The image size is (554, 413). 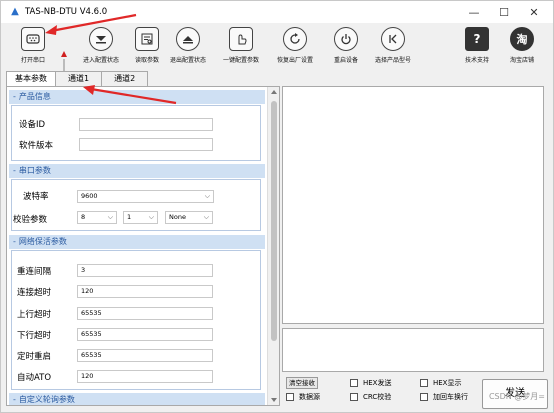 I want to click on taobao-icon: 淘, so click(x=522, y=39).